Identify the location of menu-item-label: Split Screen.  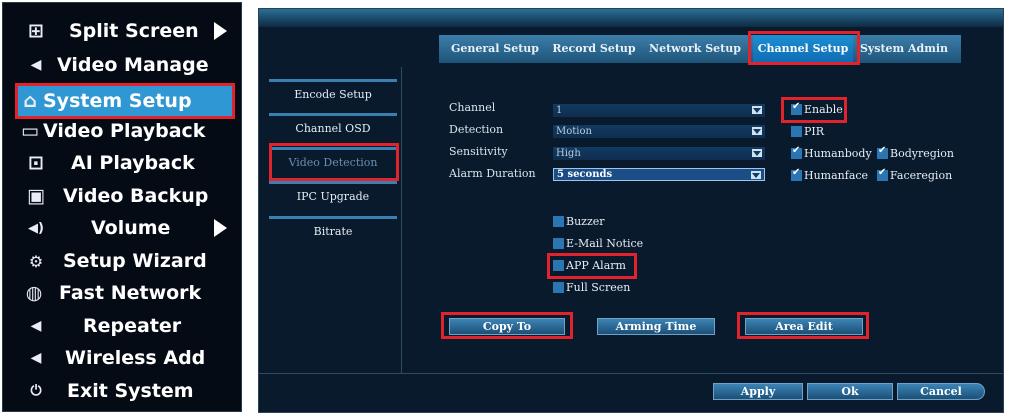
(134, 31).